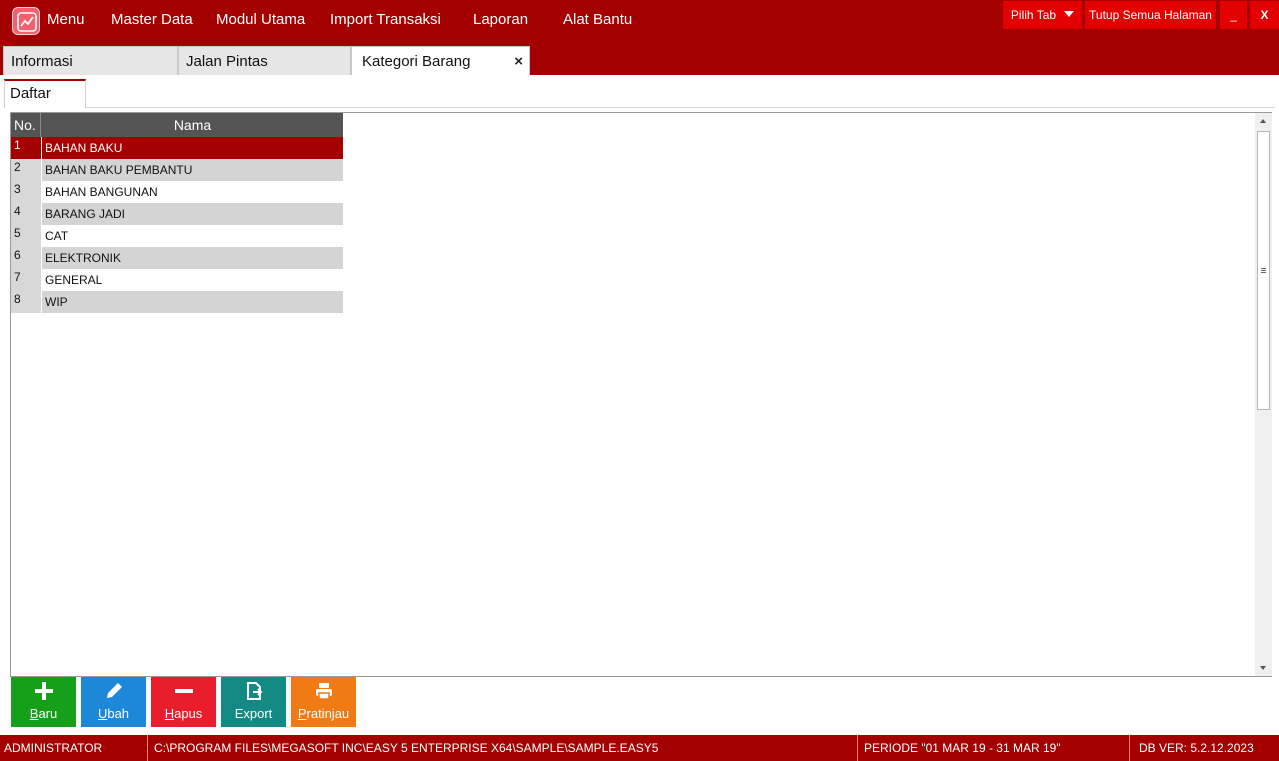 This screenshot has width=1279, height=761. Describe the element at coordinates (1196, 748) in the screenshot. I see `status-db-version: DB VER: 5.2.12.2023` at that location.